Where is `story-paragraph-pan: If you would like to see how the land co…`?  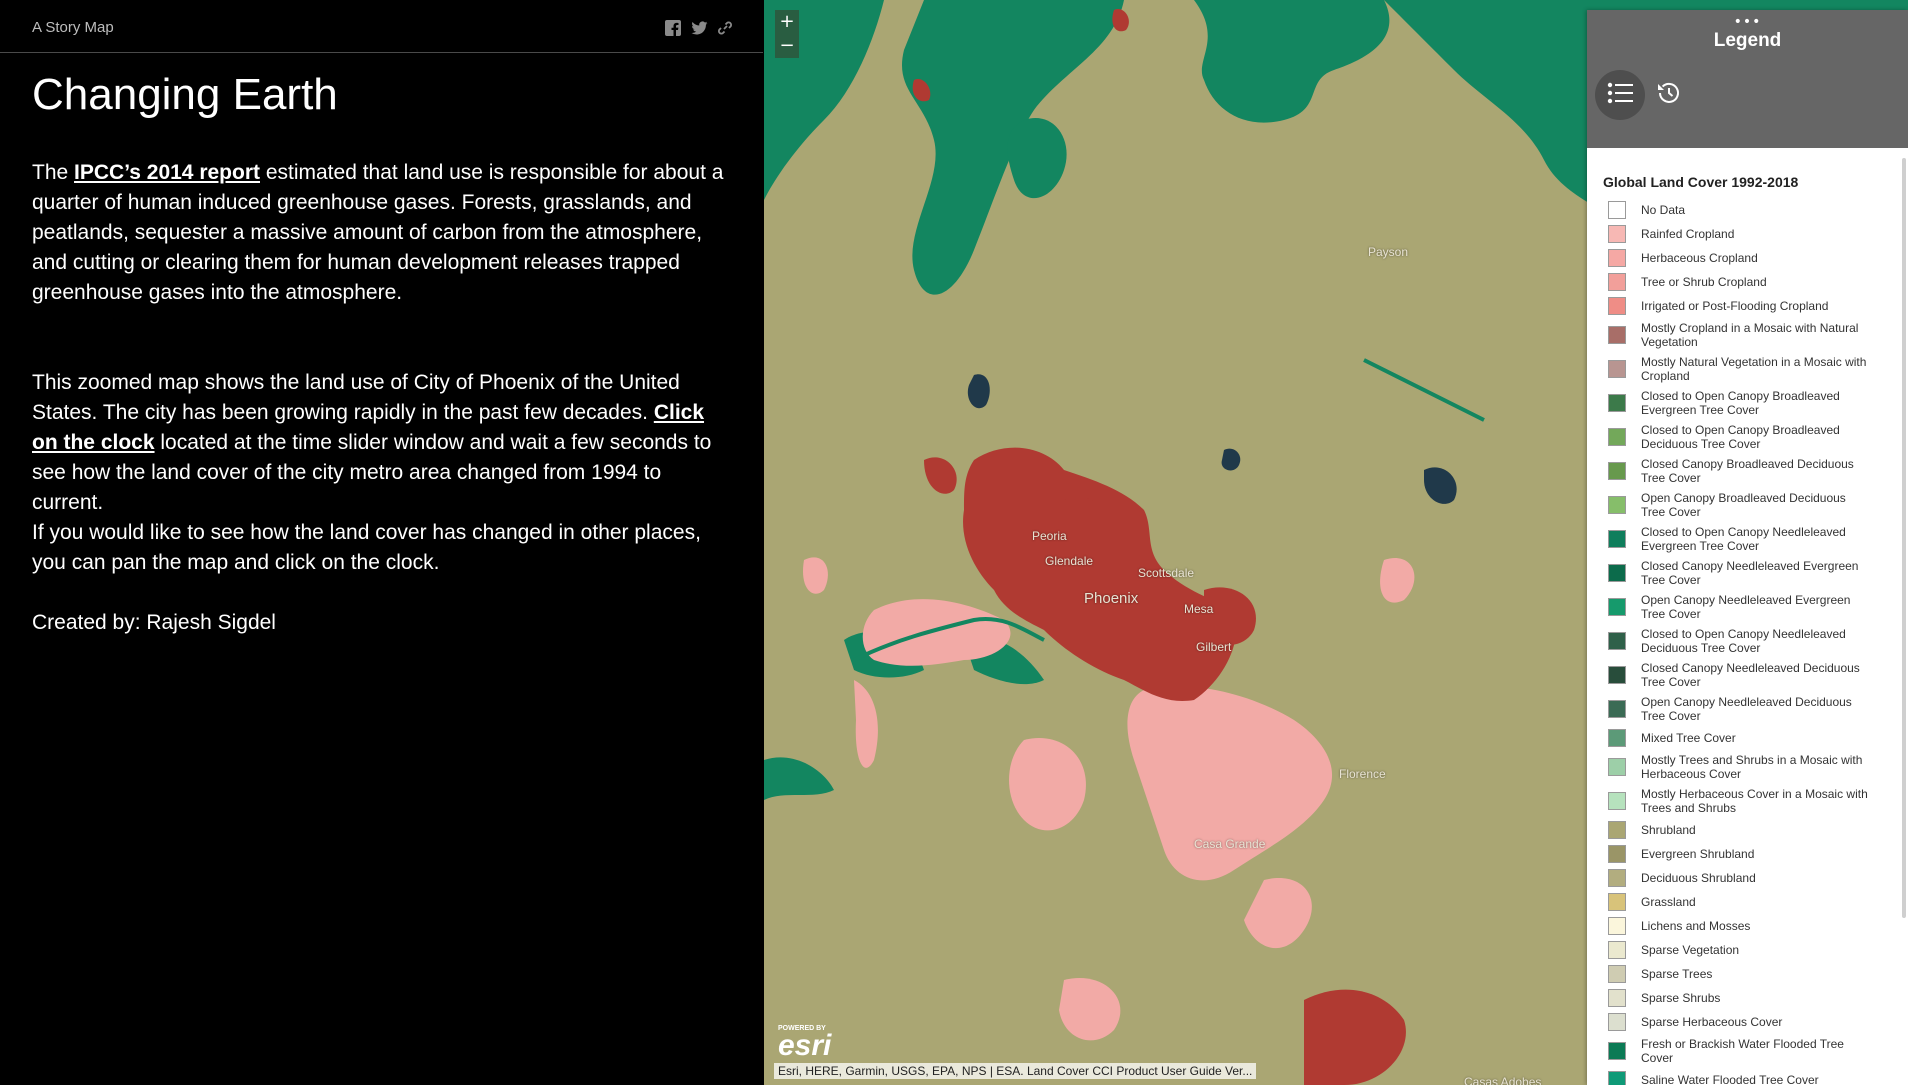 story-paragraph-pan: If you would like to see how the land co… is located at coordinates (366, 547).